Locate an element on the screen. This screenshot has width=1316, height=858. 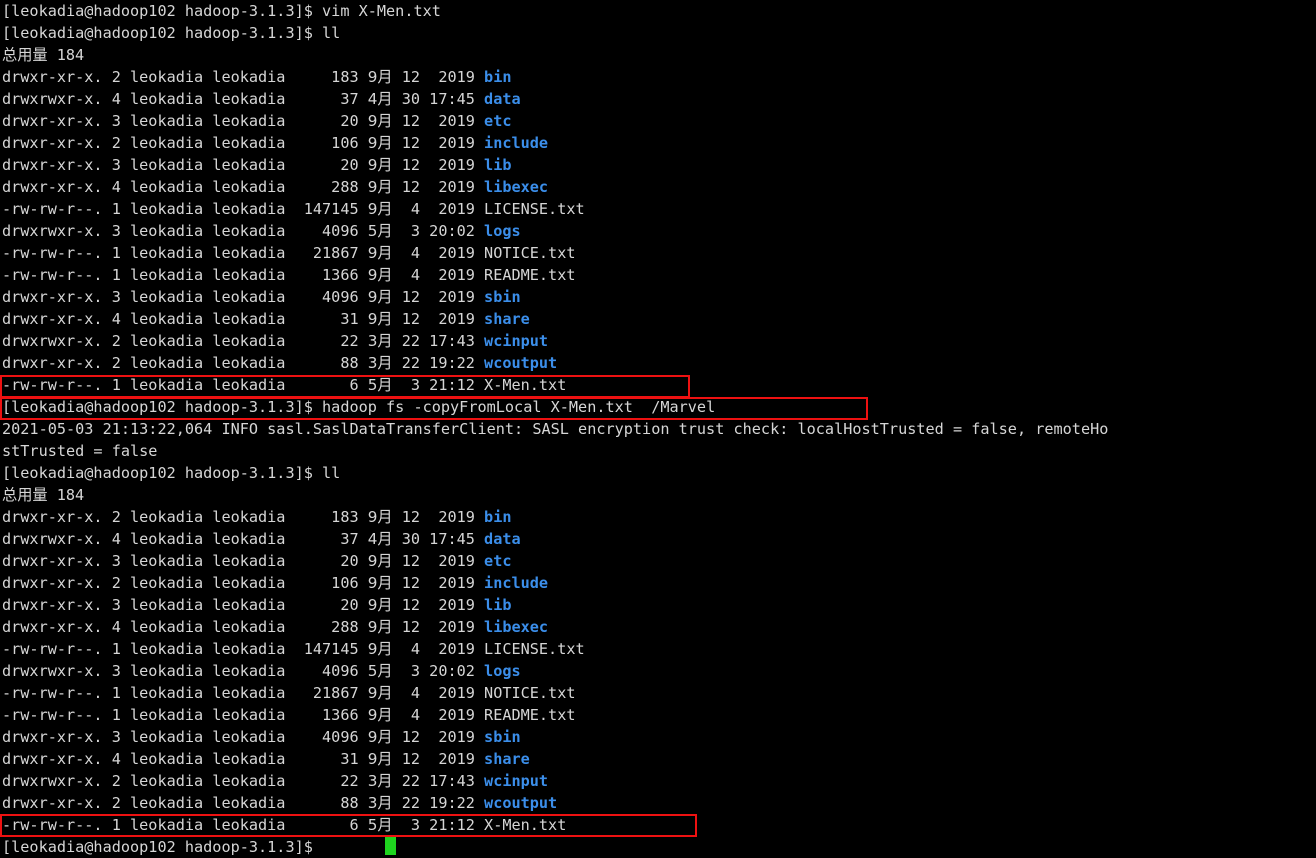
listing-name: bin is located at coordinates (498, 77).